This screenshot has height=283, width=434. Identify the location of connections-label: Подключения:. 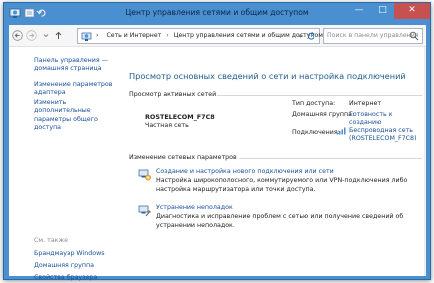
(316, 132).